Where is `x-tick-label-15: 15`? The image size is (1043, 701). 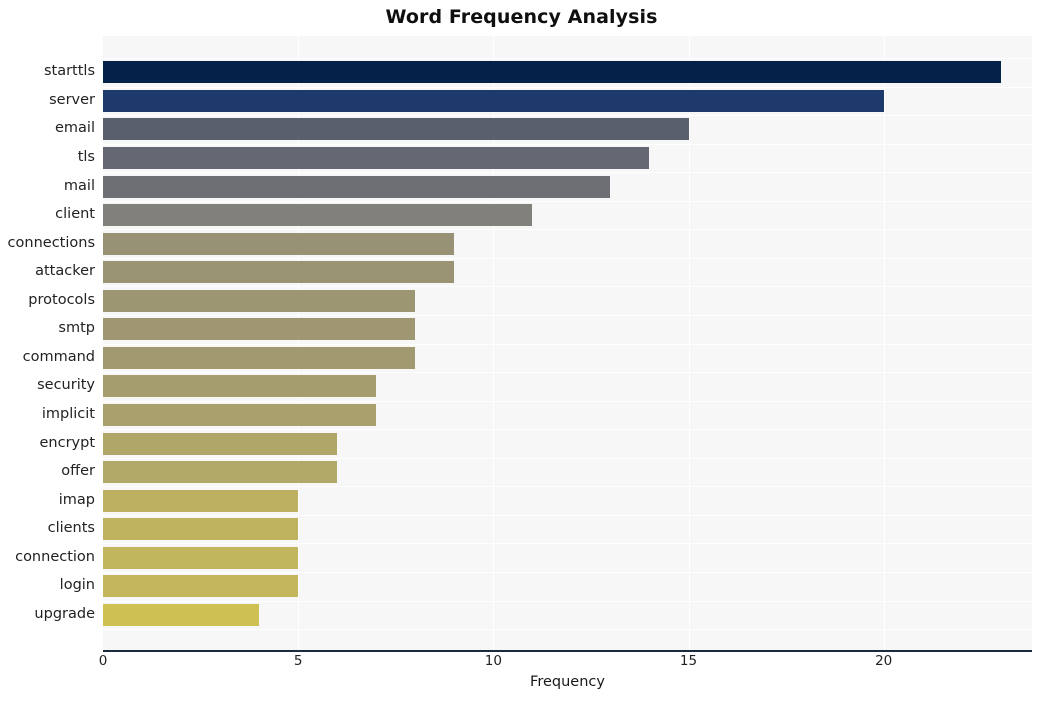 x-tick-label-15: 15 is located at coordinates (688, 661).